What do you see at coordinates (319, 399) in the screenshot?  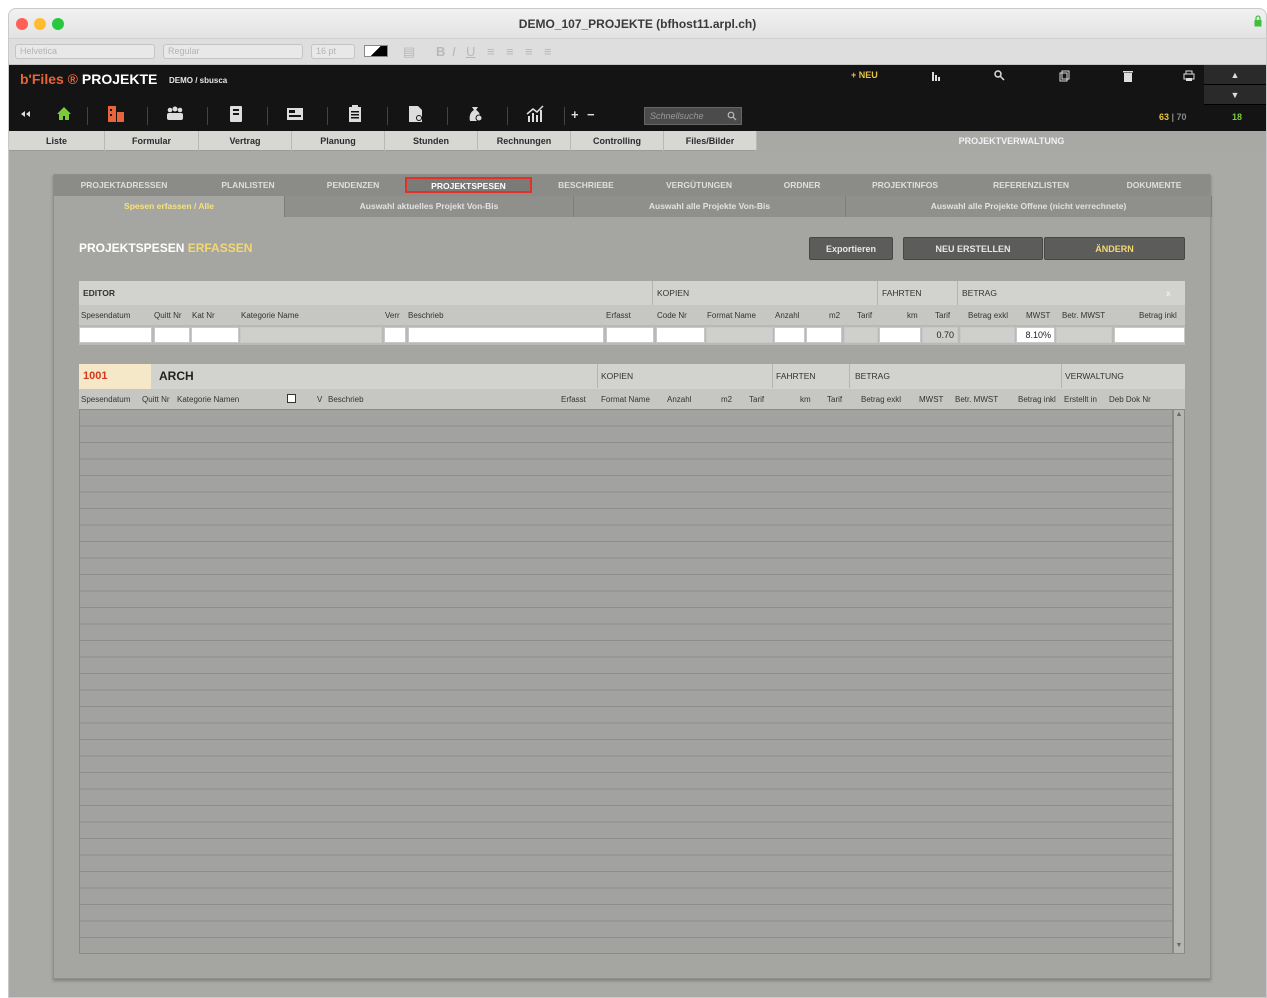 I see `list-col-v: V` at bounding box center [319, 399].